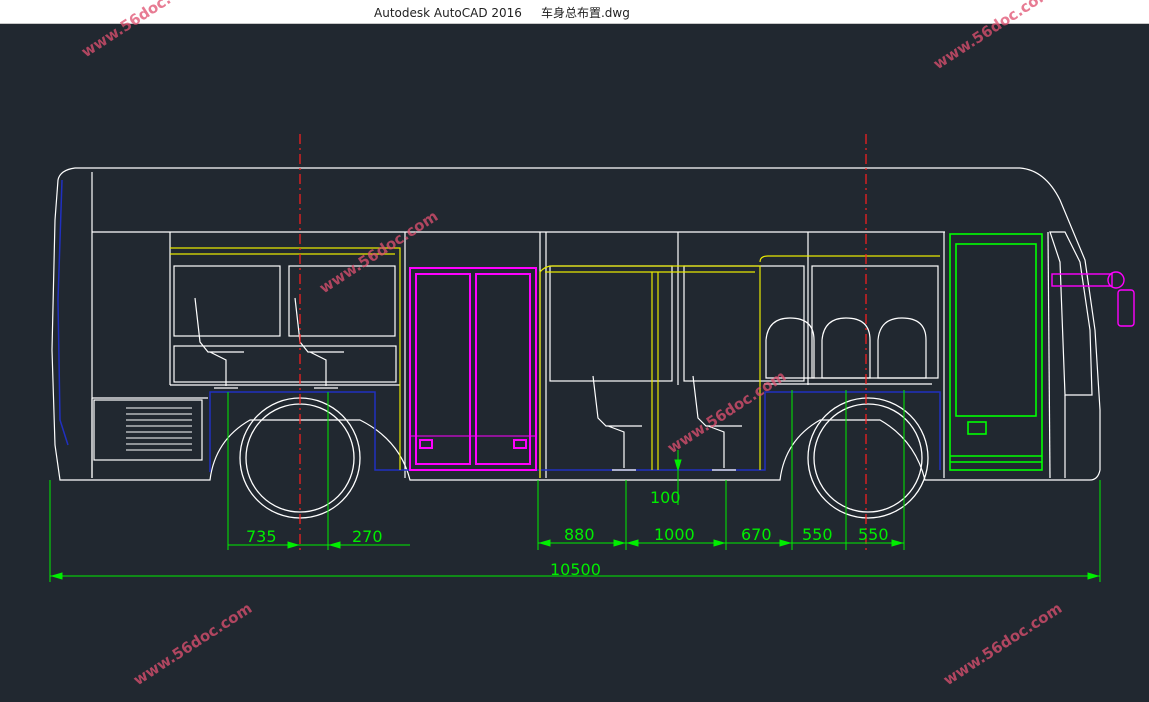 This screenshot has height=702, width=1149. I want to click on dim-550-b: 550, so click(873, 534).